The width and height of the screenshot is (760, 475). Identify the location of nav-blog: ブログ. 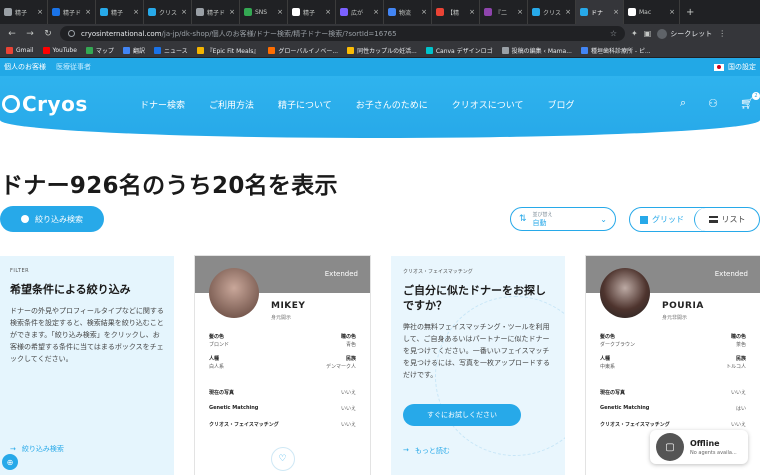
(561, 104).